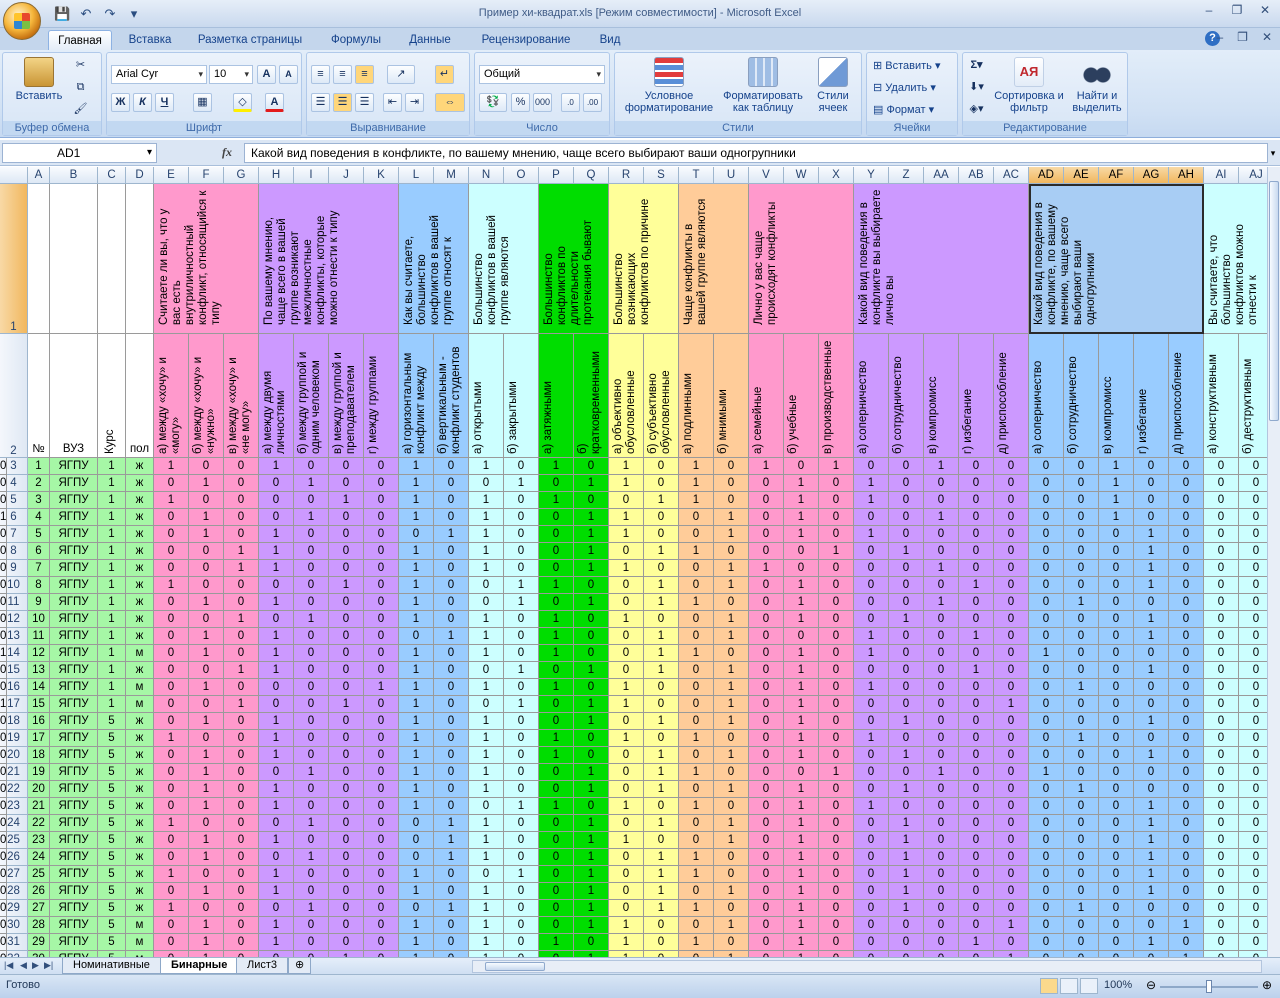  What do you see at coordinates (140, 175) in the screenshot?
I see `column-header: D` at bounding box center [140, 175].